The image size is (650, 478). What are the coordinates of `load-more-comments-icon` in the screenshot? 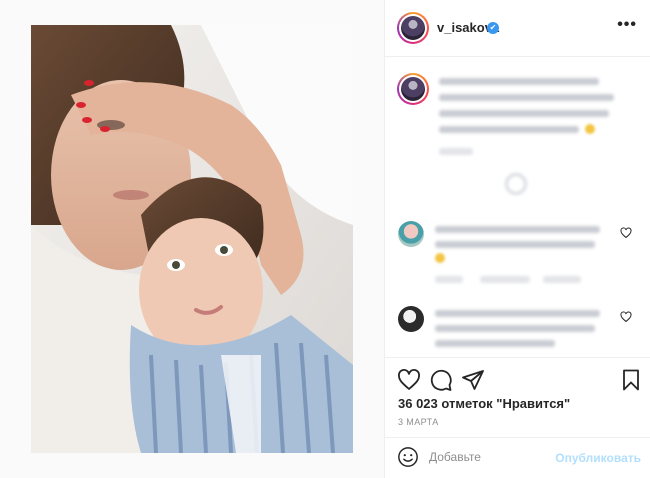 It's located at (516, 184).